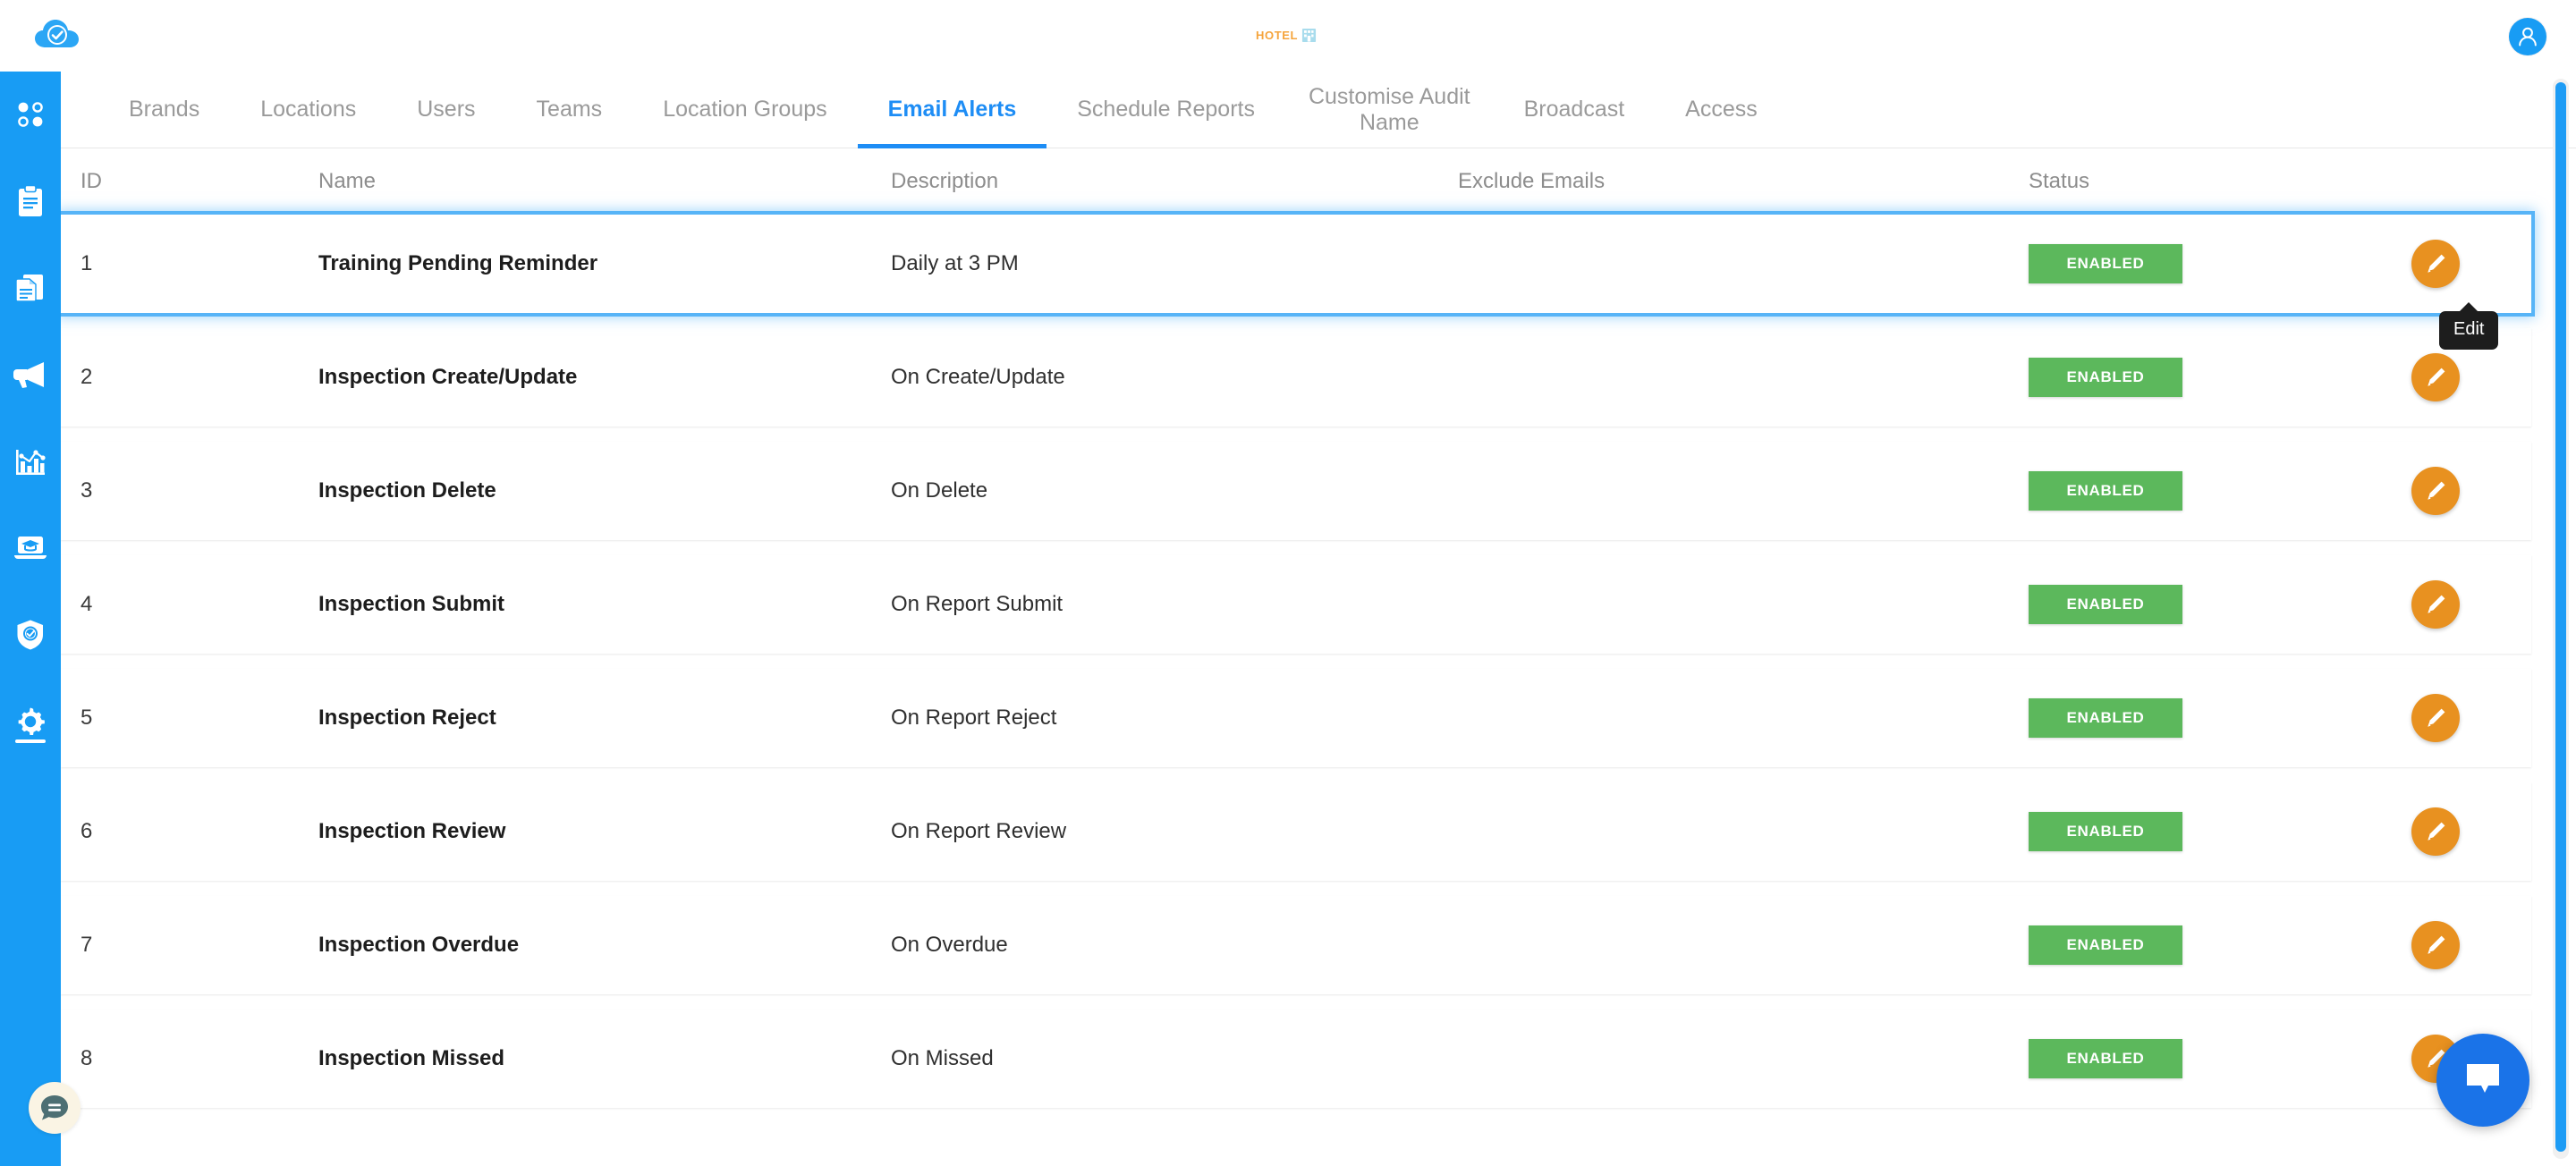 Image resolution: width=2576 pixels, height=1166 pixels. I want to click on sidebar-item-analytics, so click(30, 461).